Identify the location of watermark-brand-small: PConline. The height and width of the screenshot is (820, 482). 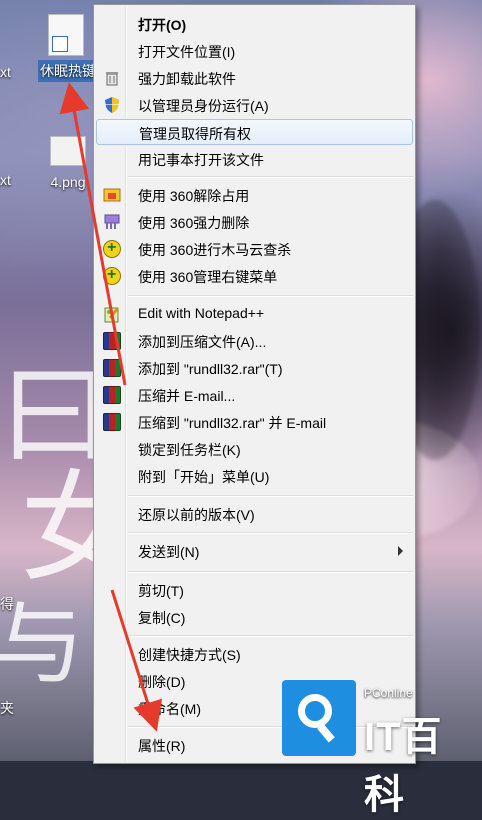
(388, 693).